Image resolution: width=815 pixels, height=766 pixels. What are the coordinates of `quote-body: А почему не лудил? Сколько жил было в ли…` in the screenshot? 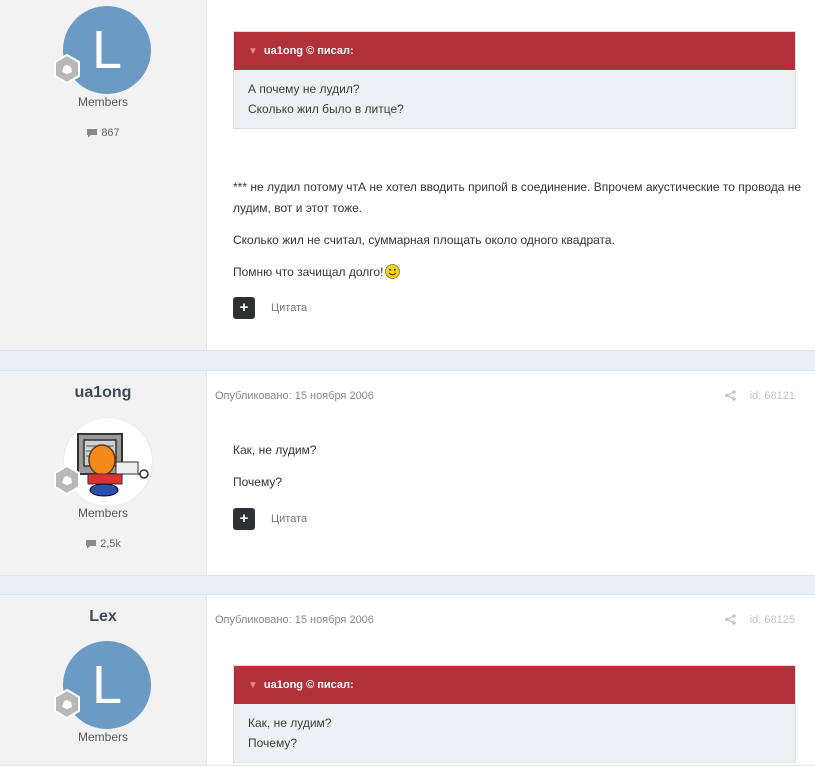 It's located at (514, 99).